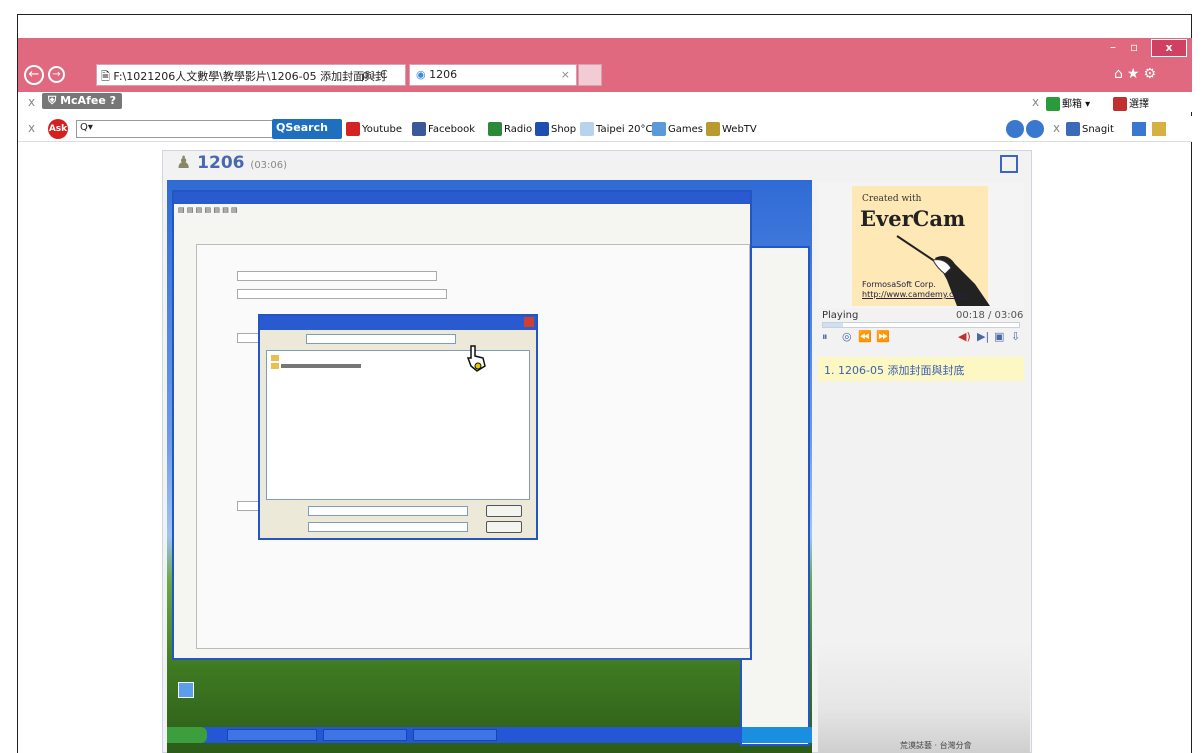  What do you see at coordinates (187, 735) in the screenshot?
I see `start-button` at bounding box center [187, 735].